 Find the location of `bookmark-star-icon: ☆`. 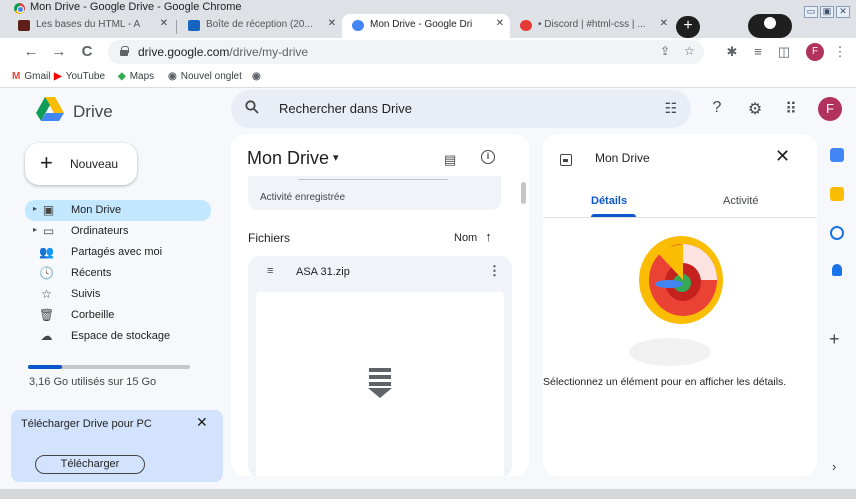

bookmark-star-icon: ☆ is located at coordinates (689, 51).